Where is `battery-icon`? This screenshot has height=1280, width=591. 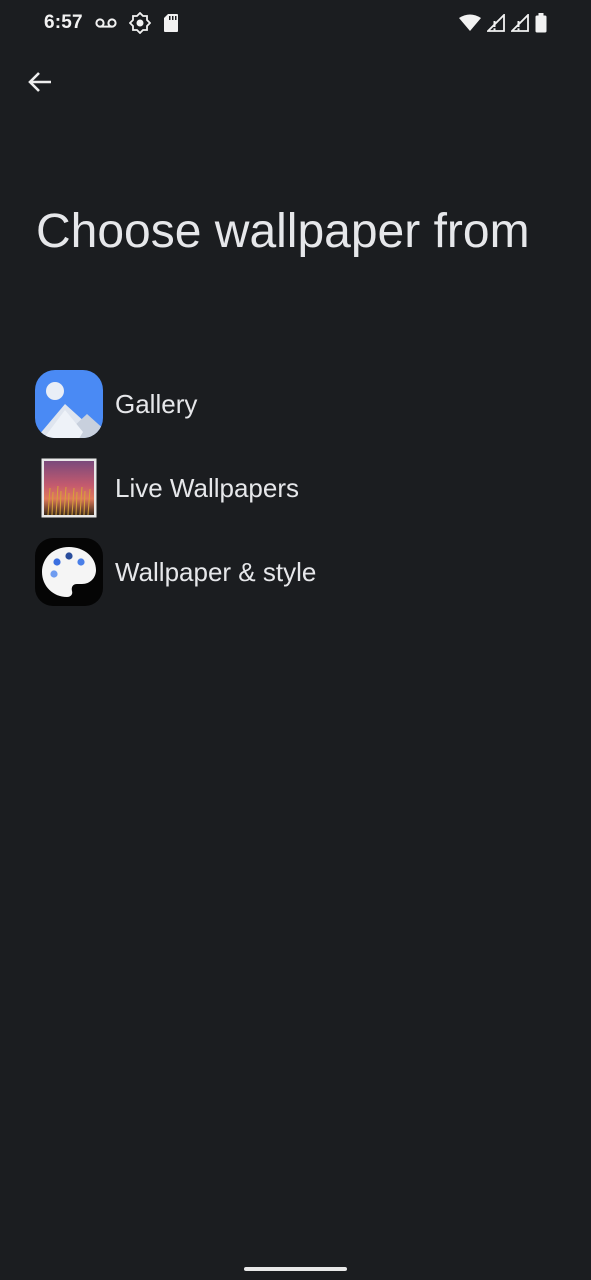
battery-icon is located at coordinates (541, 23).